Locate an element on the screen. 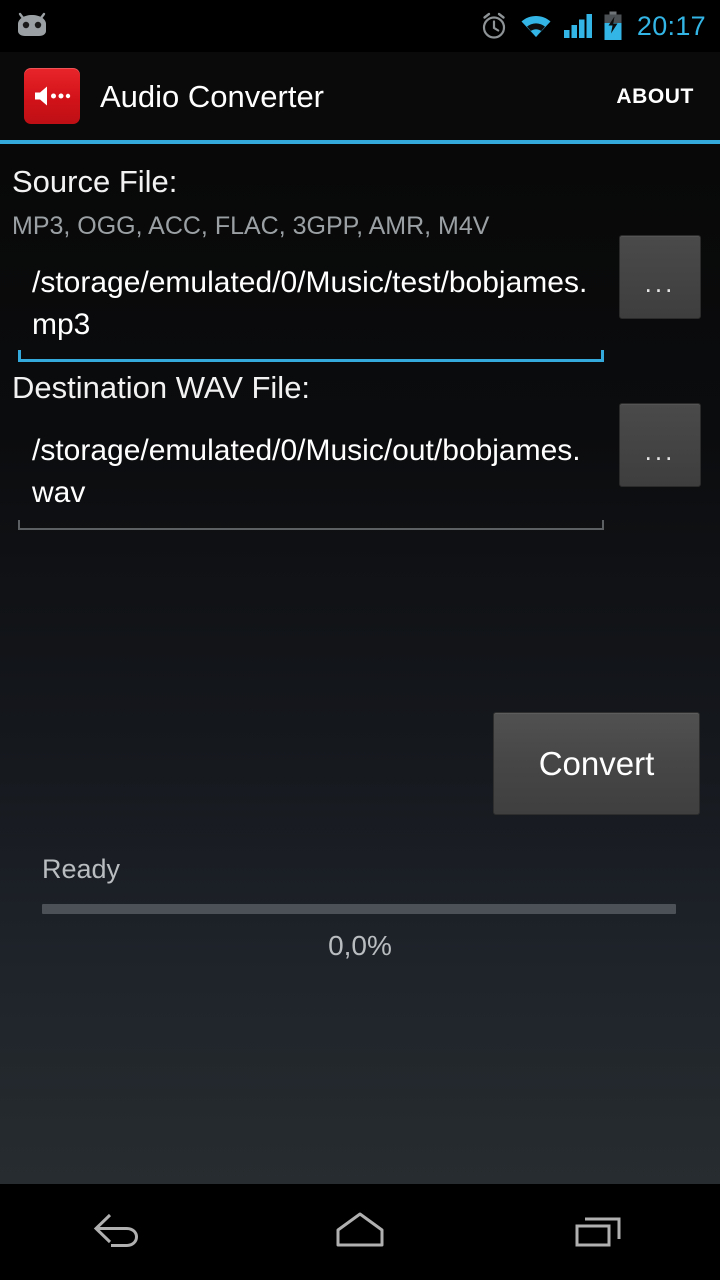 The height and width of the screenshot is (1280, 720). battery-charging-icon is located at coordinates (613, 26).